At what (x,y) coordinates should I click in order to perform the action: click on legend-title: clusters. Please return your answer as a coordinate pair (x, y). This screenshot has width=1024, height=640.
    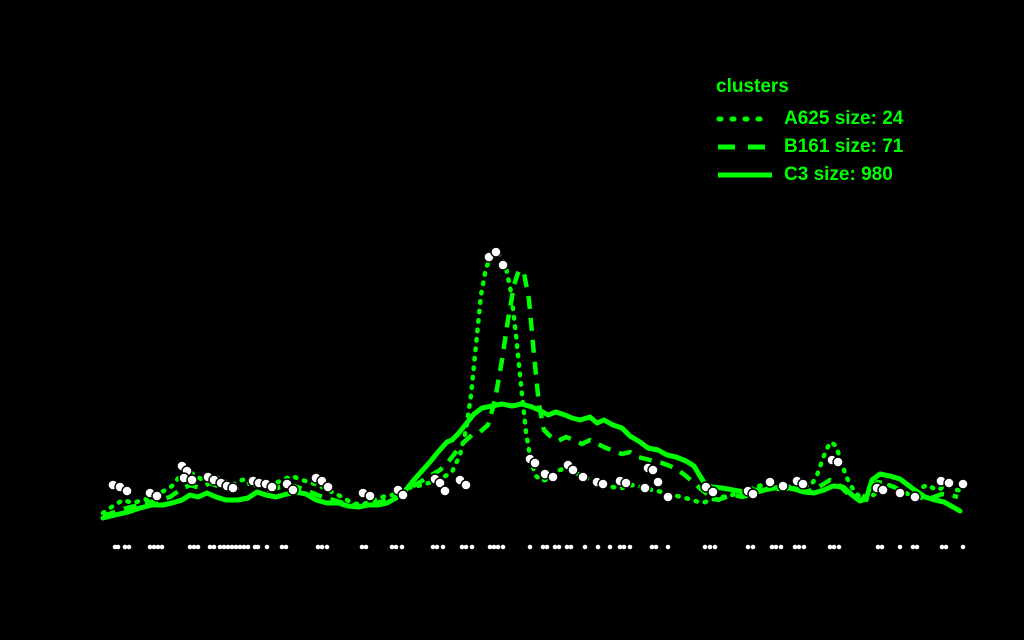
    Looking at the image, I should click on (752, 86).